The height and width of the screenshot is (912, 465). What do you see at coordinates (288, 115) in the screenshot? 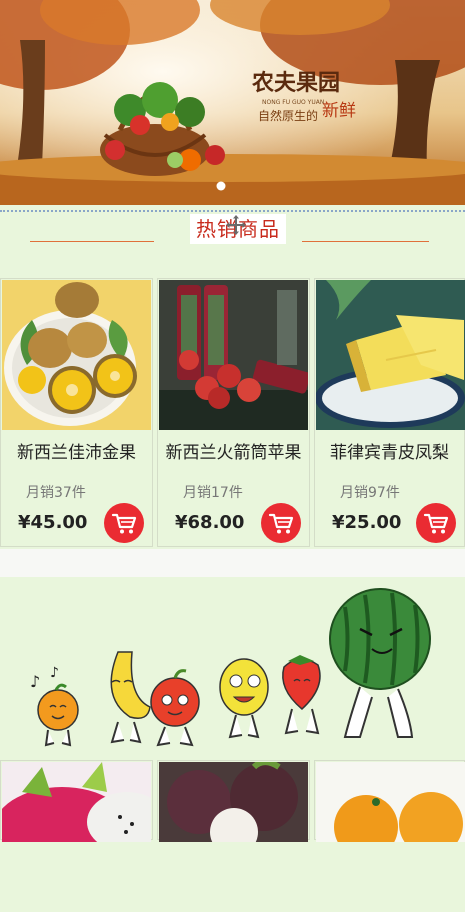
I see `svg-text: 自然原生的` at bounding box center [288, 115].